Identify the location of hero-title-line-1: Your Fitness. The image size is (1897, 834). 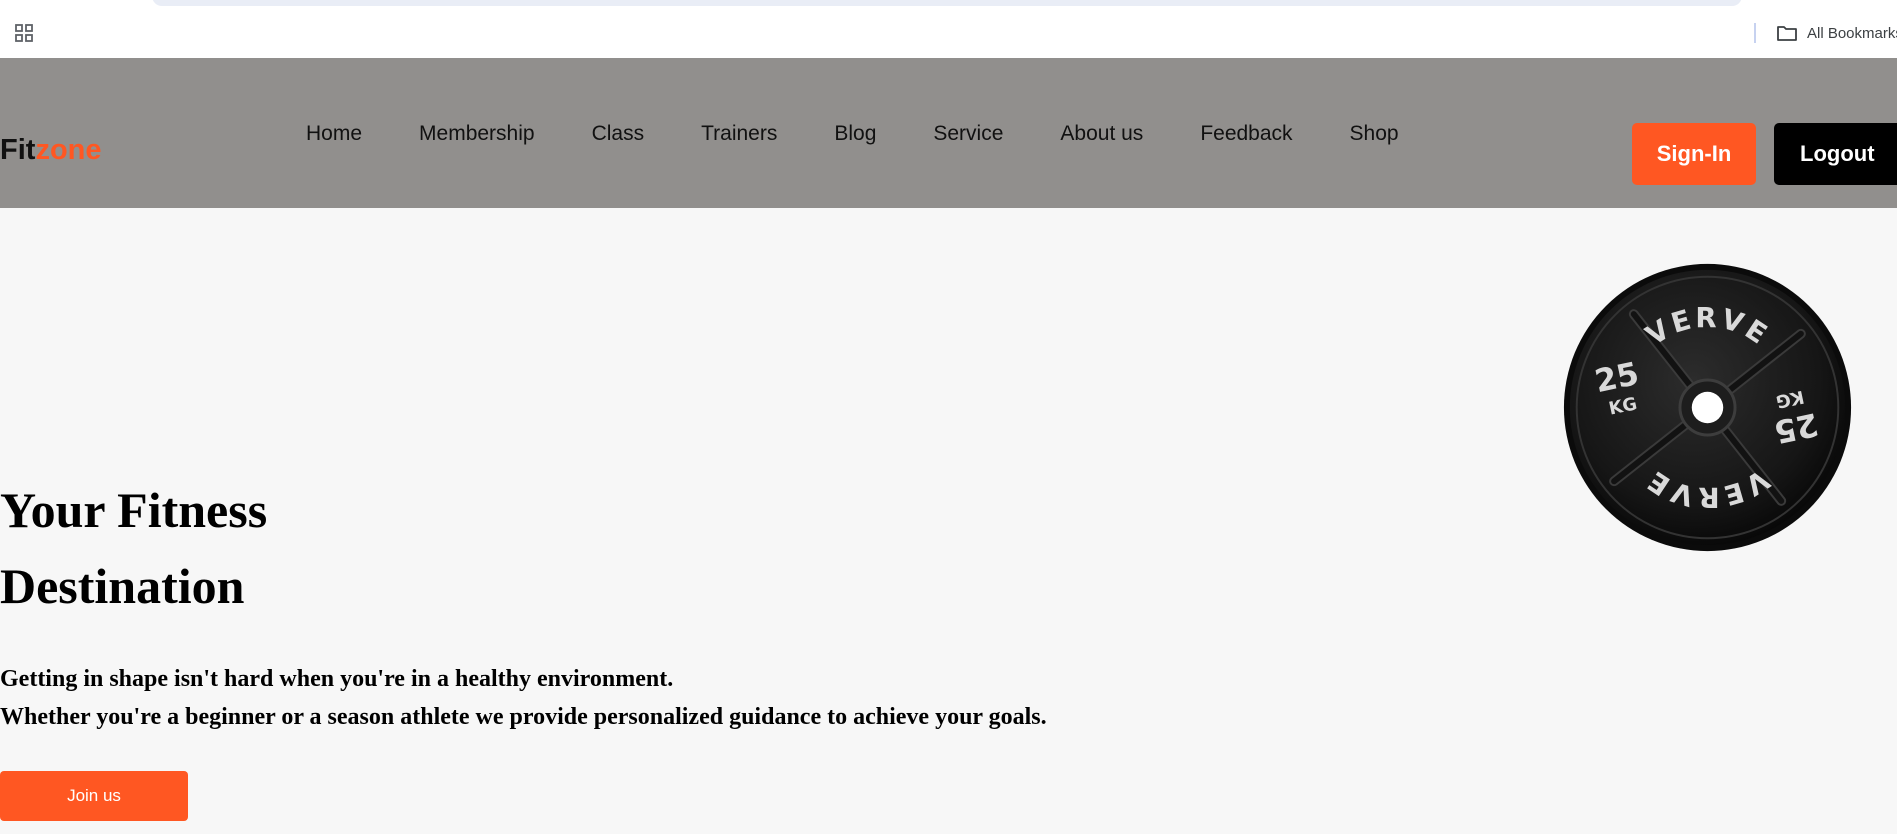
(134, 510).